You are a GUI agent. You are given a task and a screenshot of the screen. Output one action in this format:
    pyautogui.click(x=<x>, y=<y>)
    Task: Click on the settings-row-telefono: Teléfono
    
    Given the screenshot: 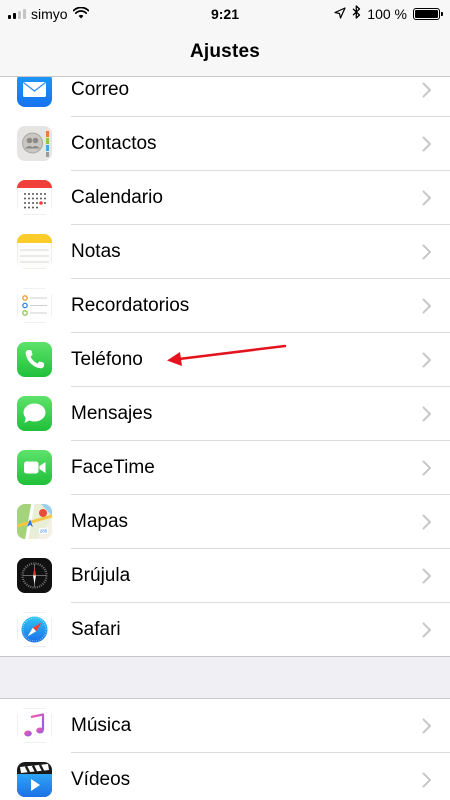 What is the action you would take?
    pyautogui.click(x=225, y=360)
    